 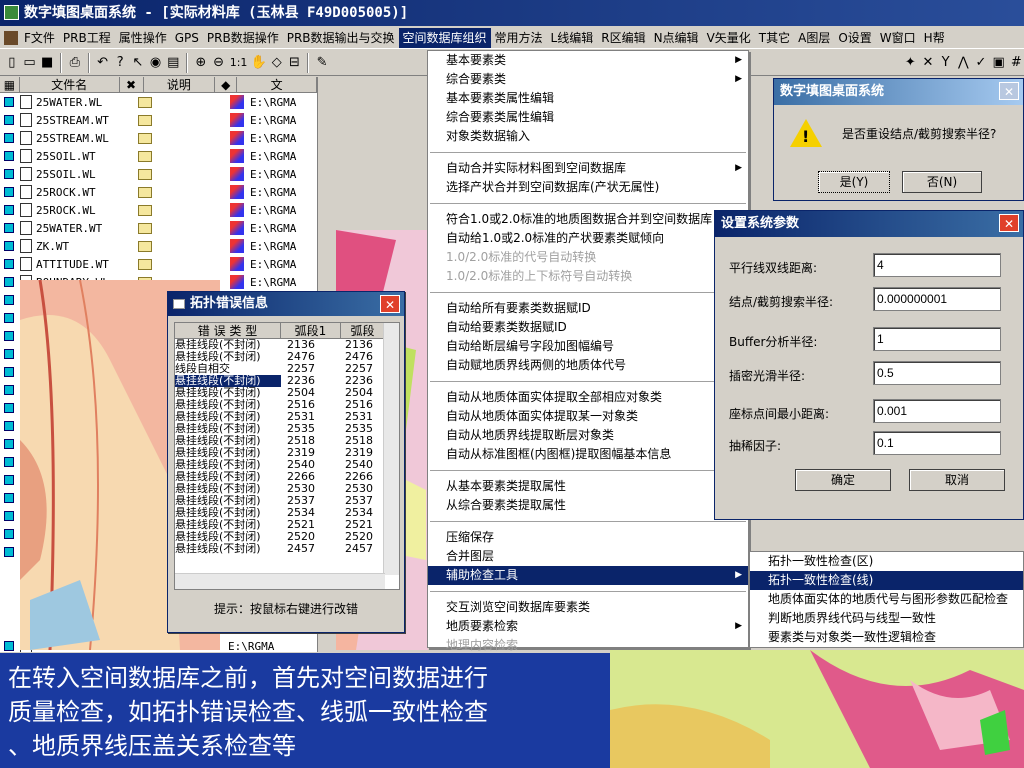 I want to click on topology-row: 悬挂线段(不封闭) 2520 2520, so click(x=287, y=537).